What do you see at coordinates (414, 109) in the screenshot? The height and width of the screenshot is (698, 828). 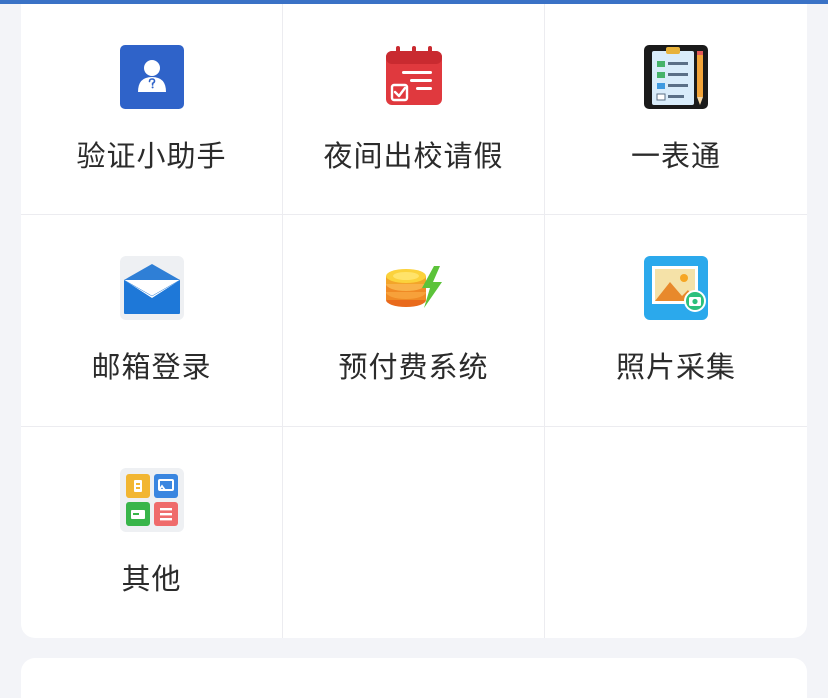 I see `service-night-leave: 夜间出校请假` at bounding box center [414, 109].